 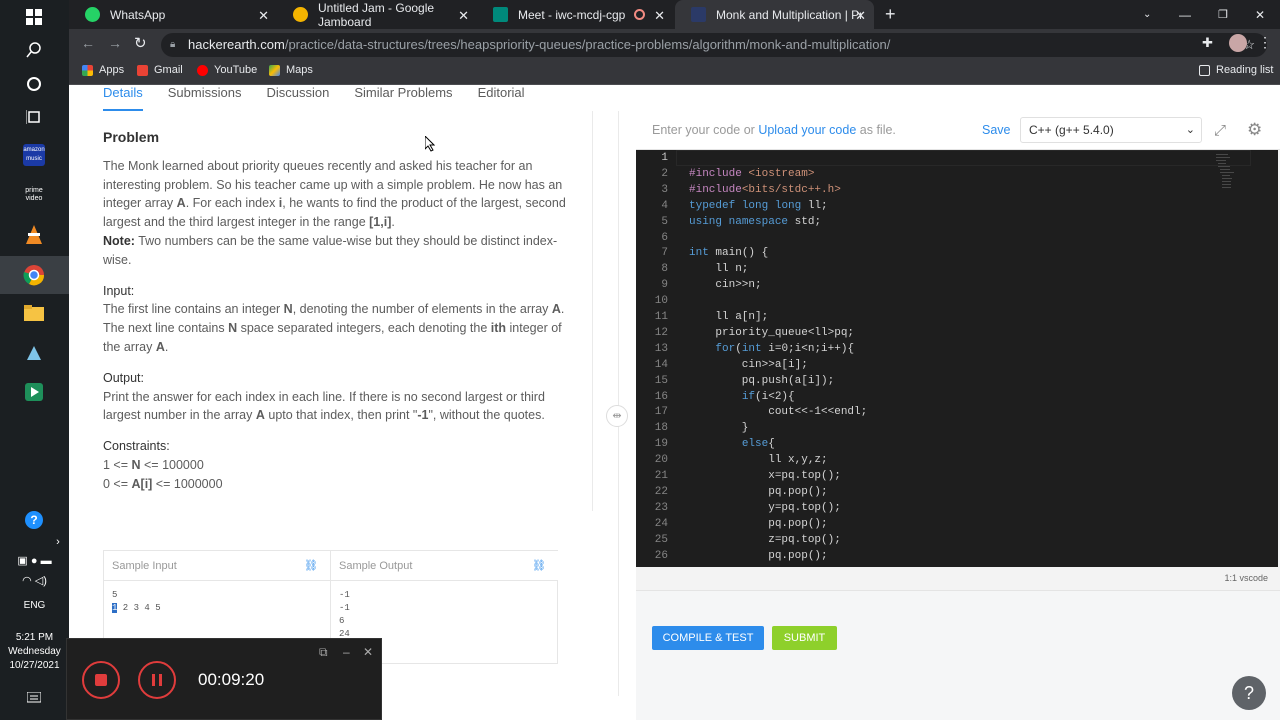 What do you see at coordinates (957, 556) in the screenshot?
I see `code-line: 26 pq.pop();` at bounding box center [957, 556].